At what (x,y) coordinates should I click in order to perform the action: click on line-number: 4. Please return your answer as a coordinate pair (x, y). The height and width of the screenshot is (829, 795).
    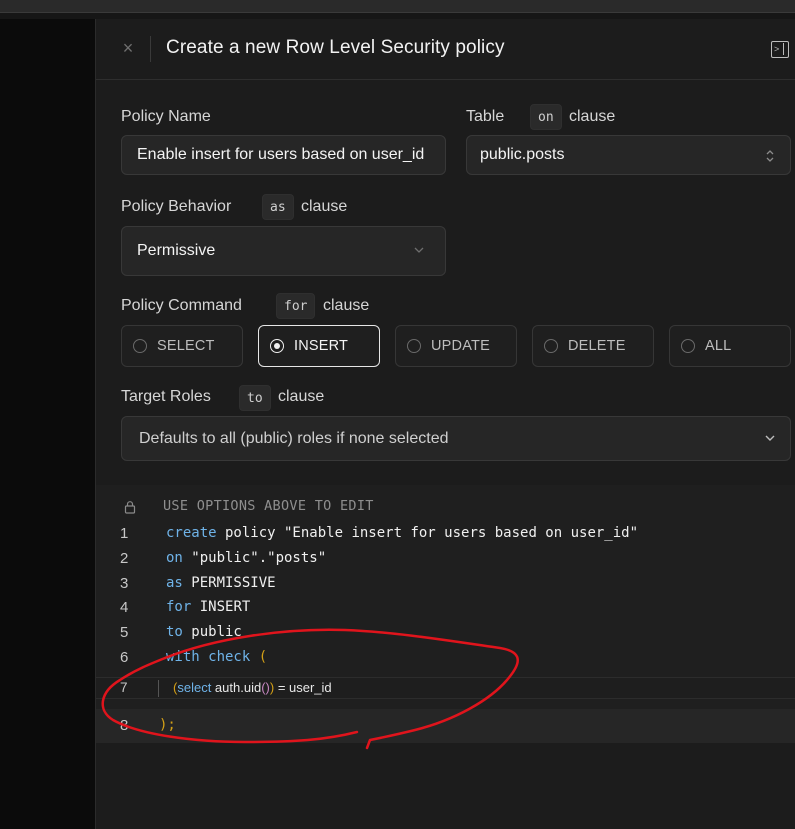
    Looking at the image, I should click on (124, 607).